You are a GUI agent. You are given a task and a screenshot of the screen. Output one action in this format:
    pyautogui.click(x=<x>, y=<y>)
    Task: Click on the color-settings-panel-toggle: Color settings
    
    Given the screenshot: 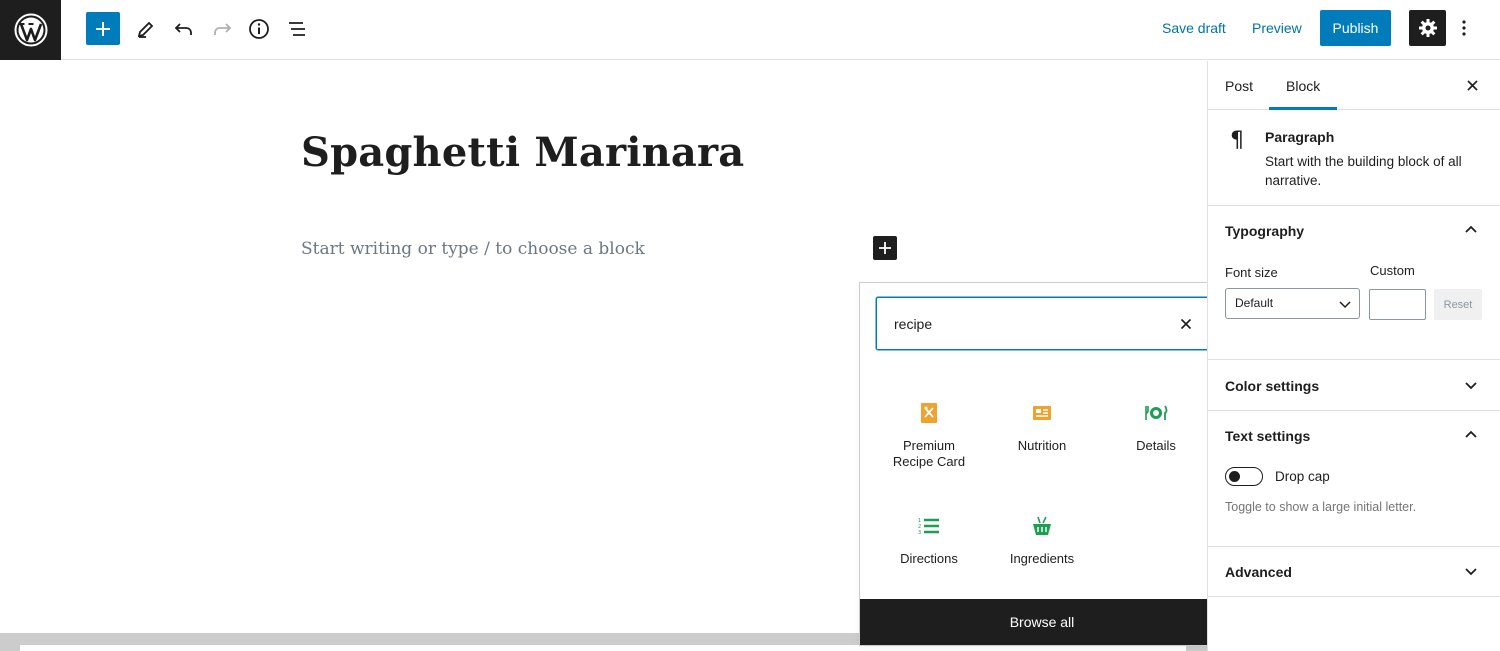 What is the action you would take?
    pyautogui.click(x=1354, y=386)
    